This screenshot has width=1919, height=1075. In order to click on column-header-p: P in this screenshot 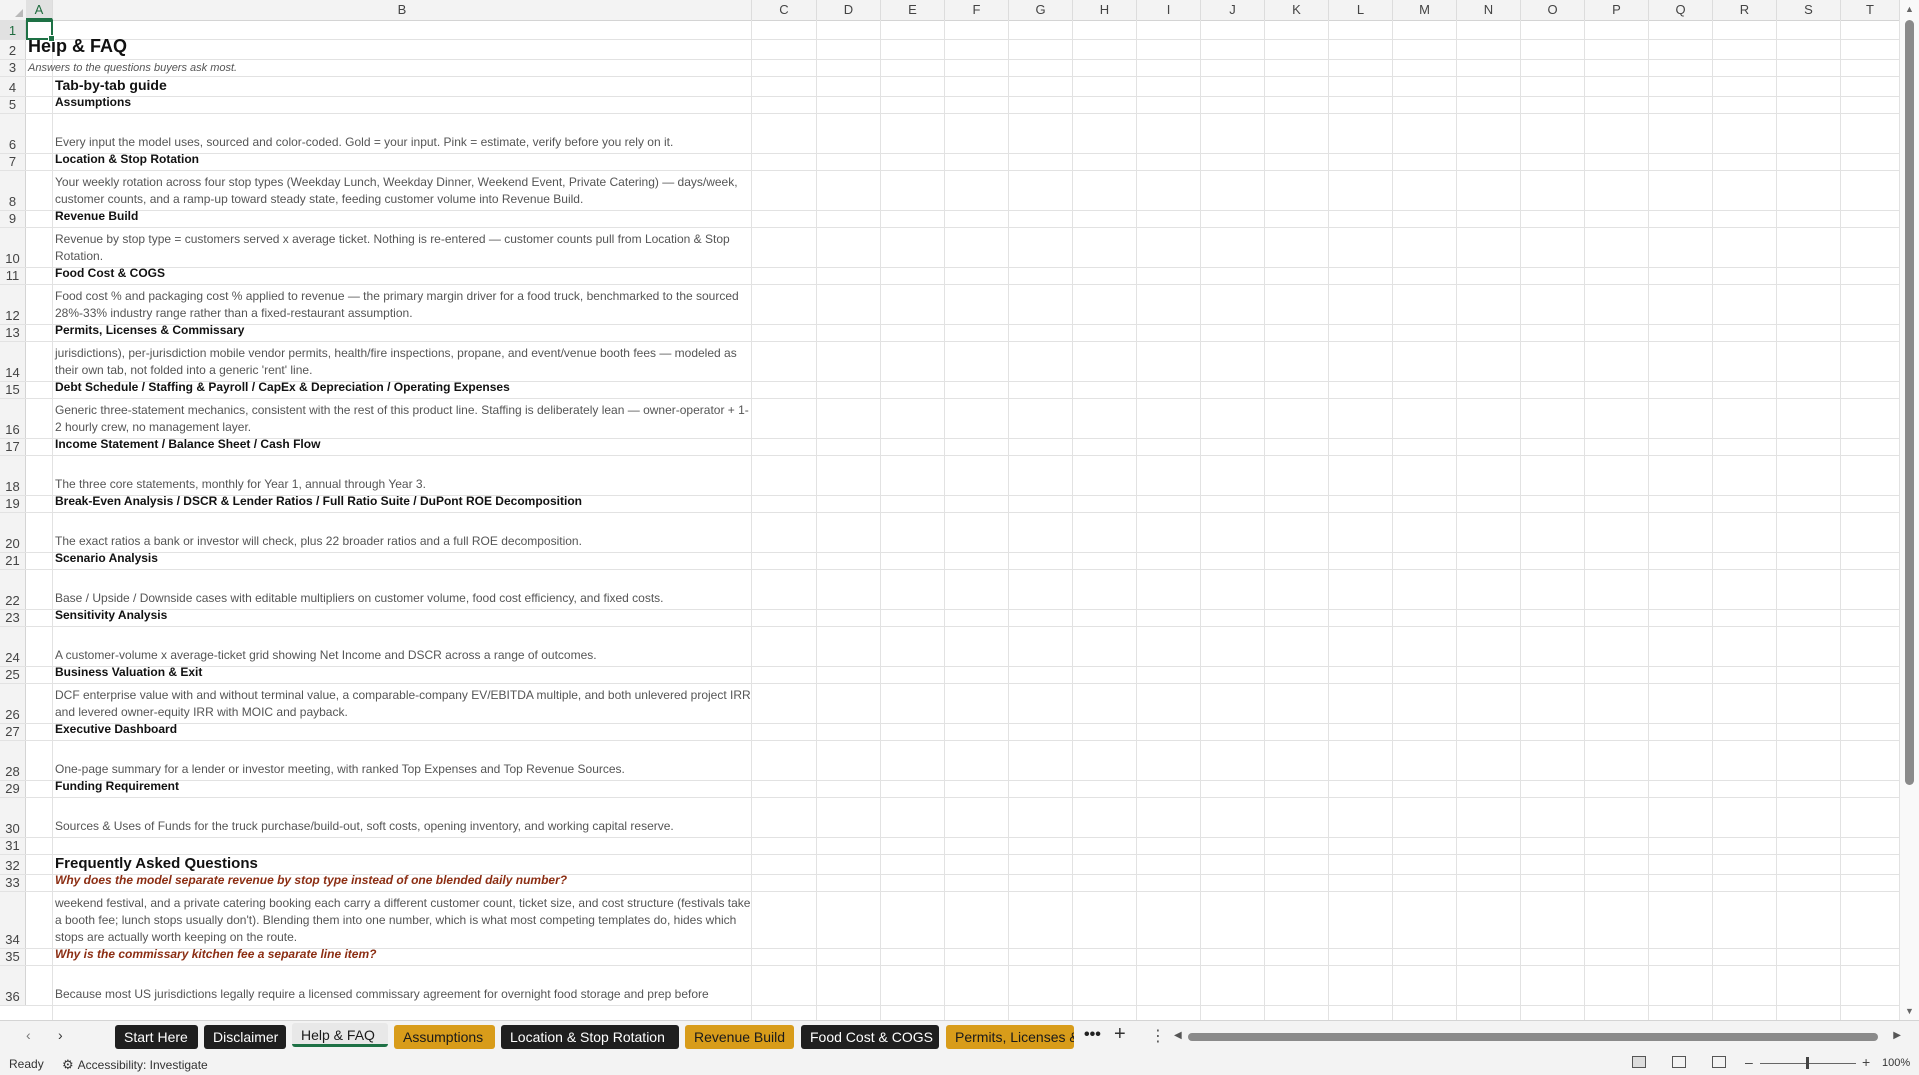, I will do `click(1617, 10)`.